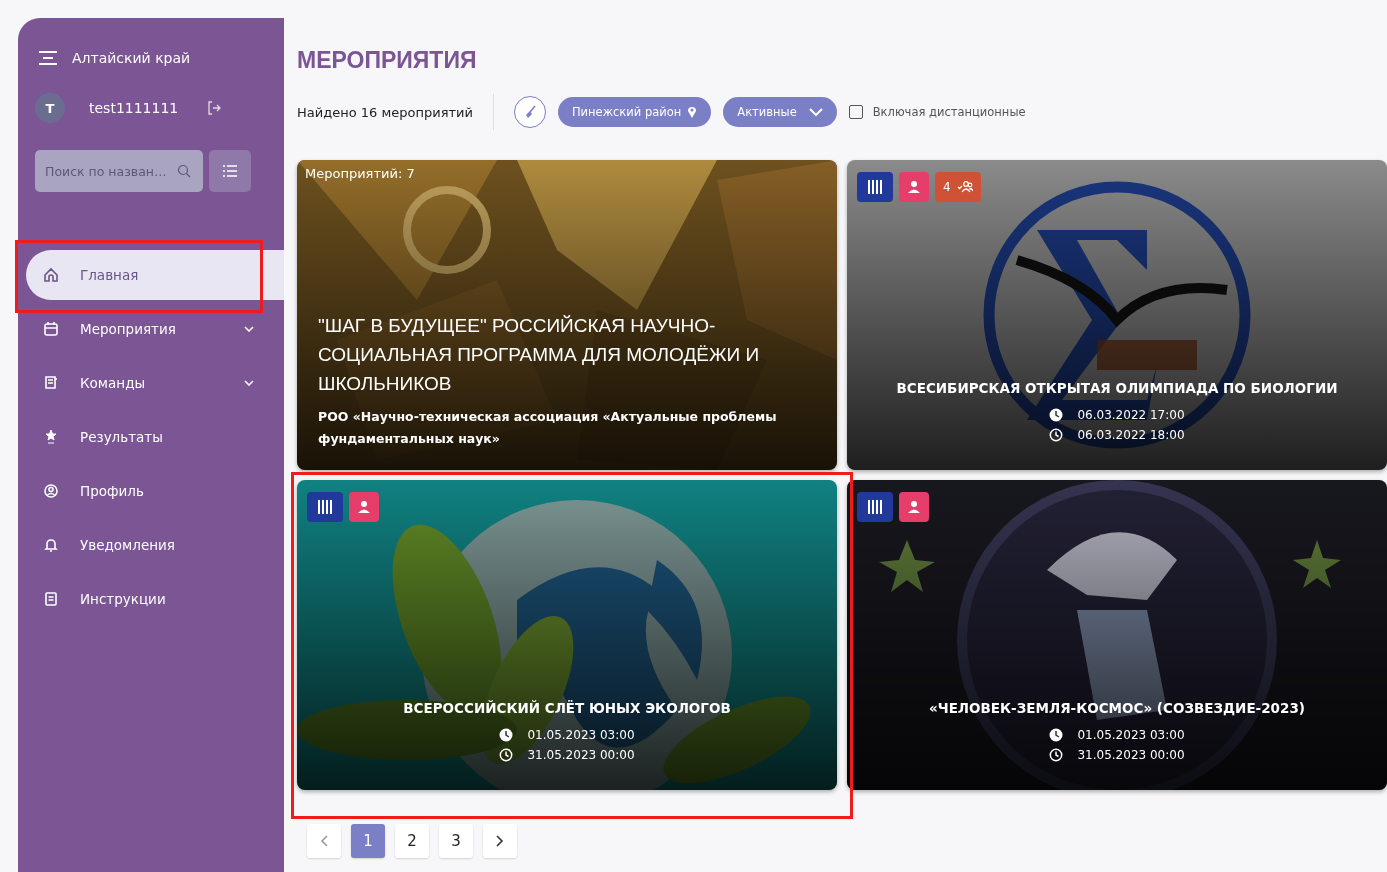 This screenshot has width=1387, height=872. What do you see at coordinates (51, 383) in the screenshot?
I see `scroll-icon` at bounding box center [51, 383].